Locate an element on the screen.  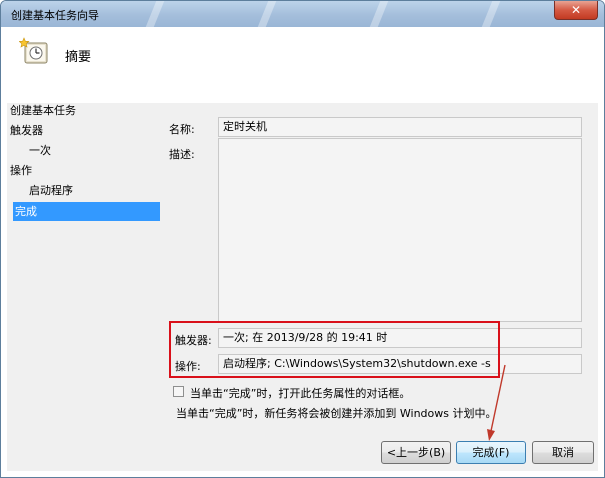
close-icon: ✕ is located at coordinates (576, 10).